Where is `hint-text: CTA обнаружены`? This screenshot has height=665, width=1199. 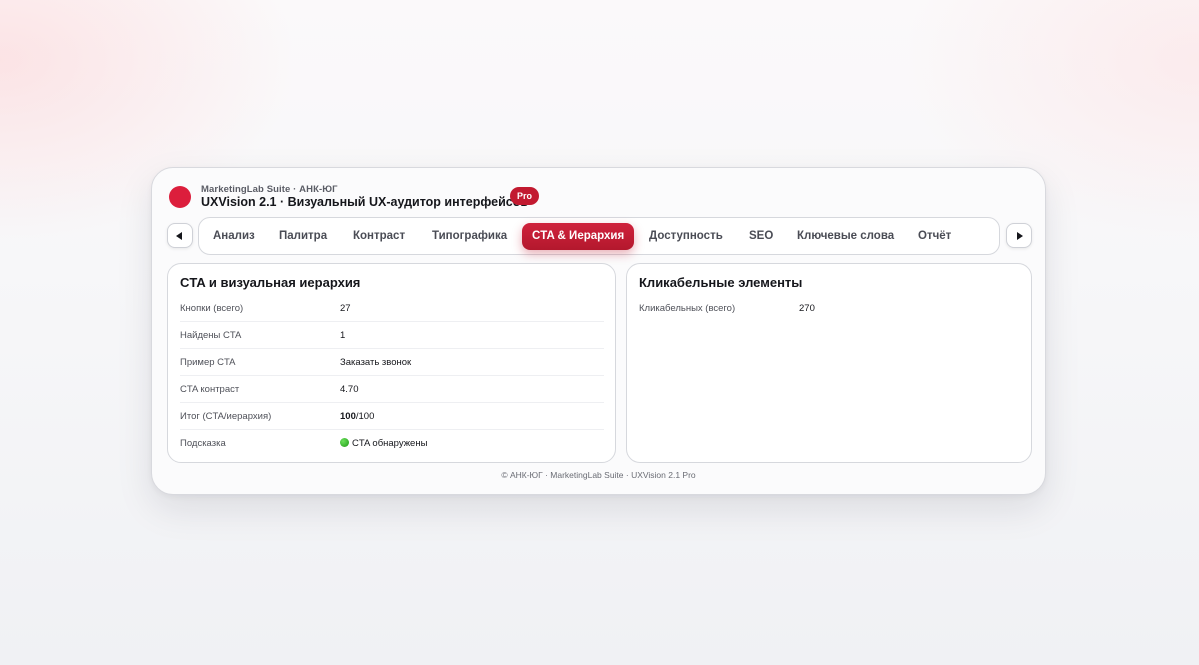 hint-text: CTA обнаружены is located at coordinates (390, 443).